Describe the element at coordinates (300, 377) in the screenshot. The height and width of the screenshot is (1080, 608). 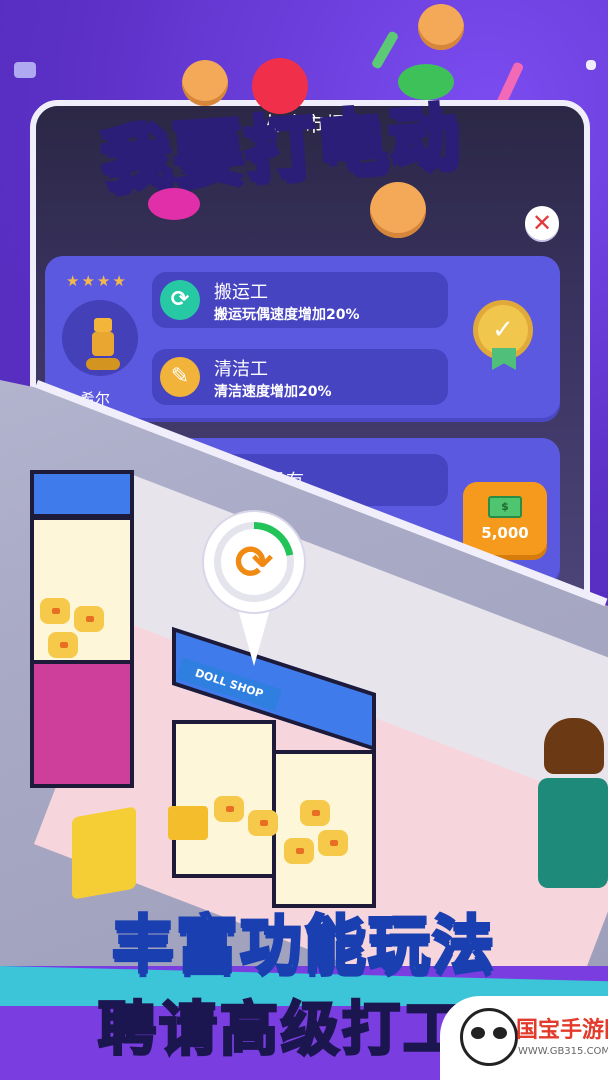
I see `skill-cleaner: ✎ 清洁工 清洁速度增加20%` at that location.